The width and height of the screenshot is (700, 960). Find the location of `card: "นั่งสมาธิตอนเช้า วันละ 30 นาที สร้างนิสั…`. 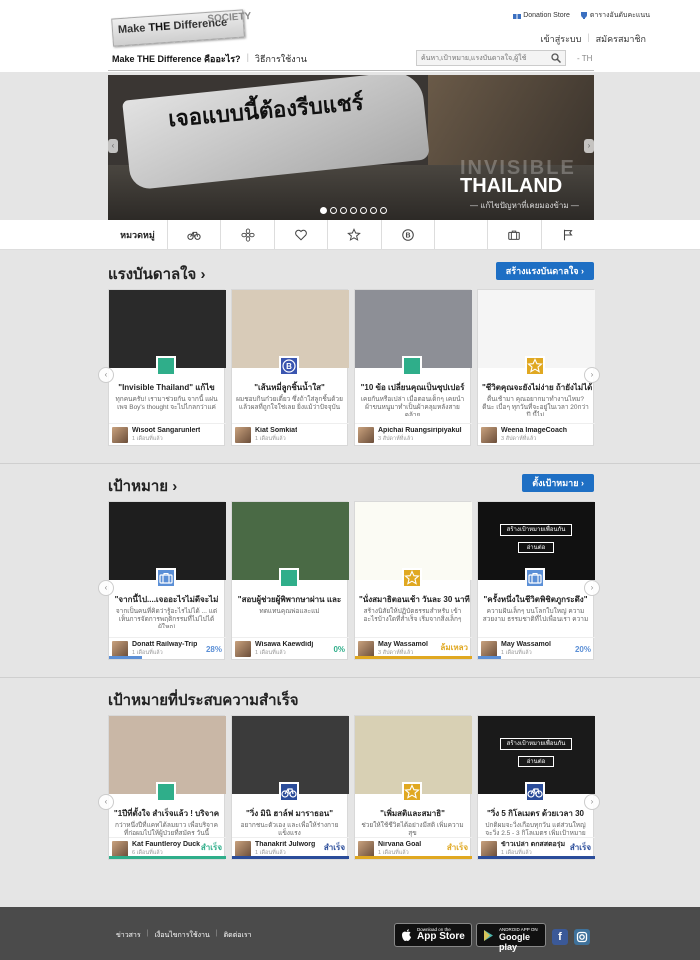

card: "นั่งสมาธิตอนเช้า วันละ 30 นาที สร้างนิสั… is located at coordinates (413, 580).